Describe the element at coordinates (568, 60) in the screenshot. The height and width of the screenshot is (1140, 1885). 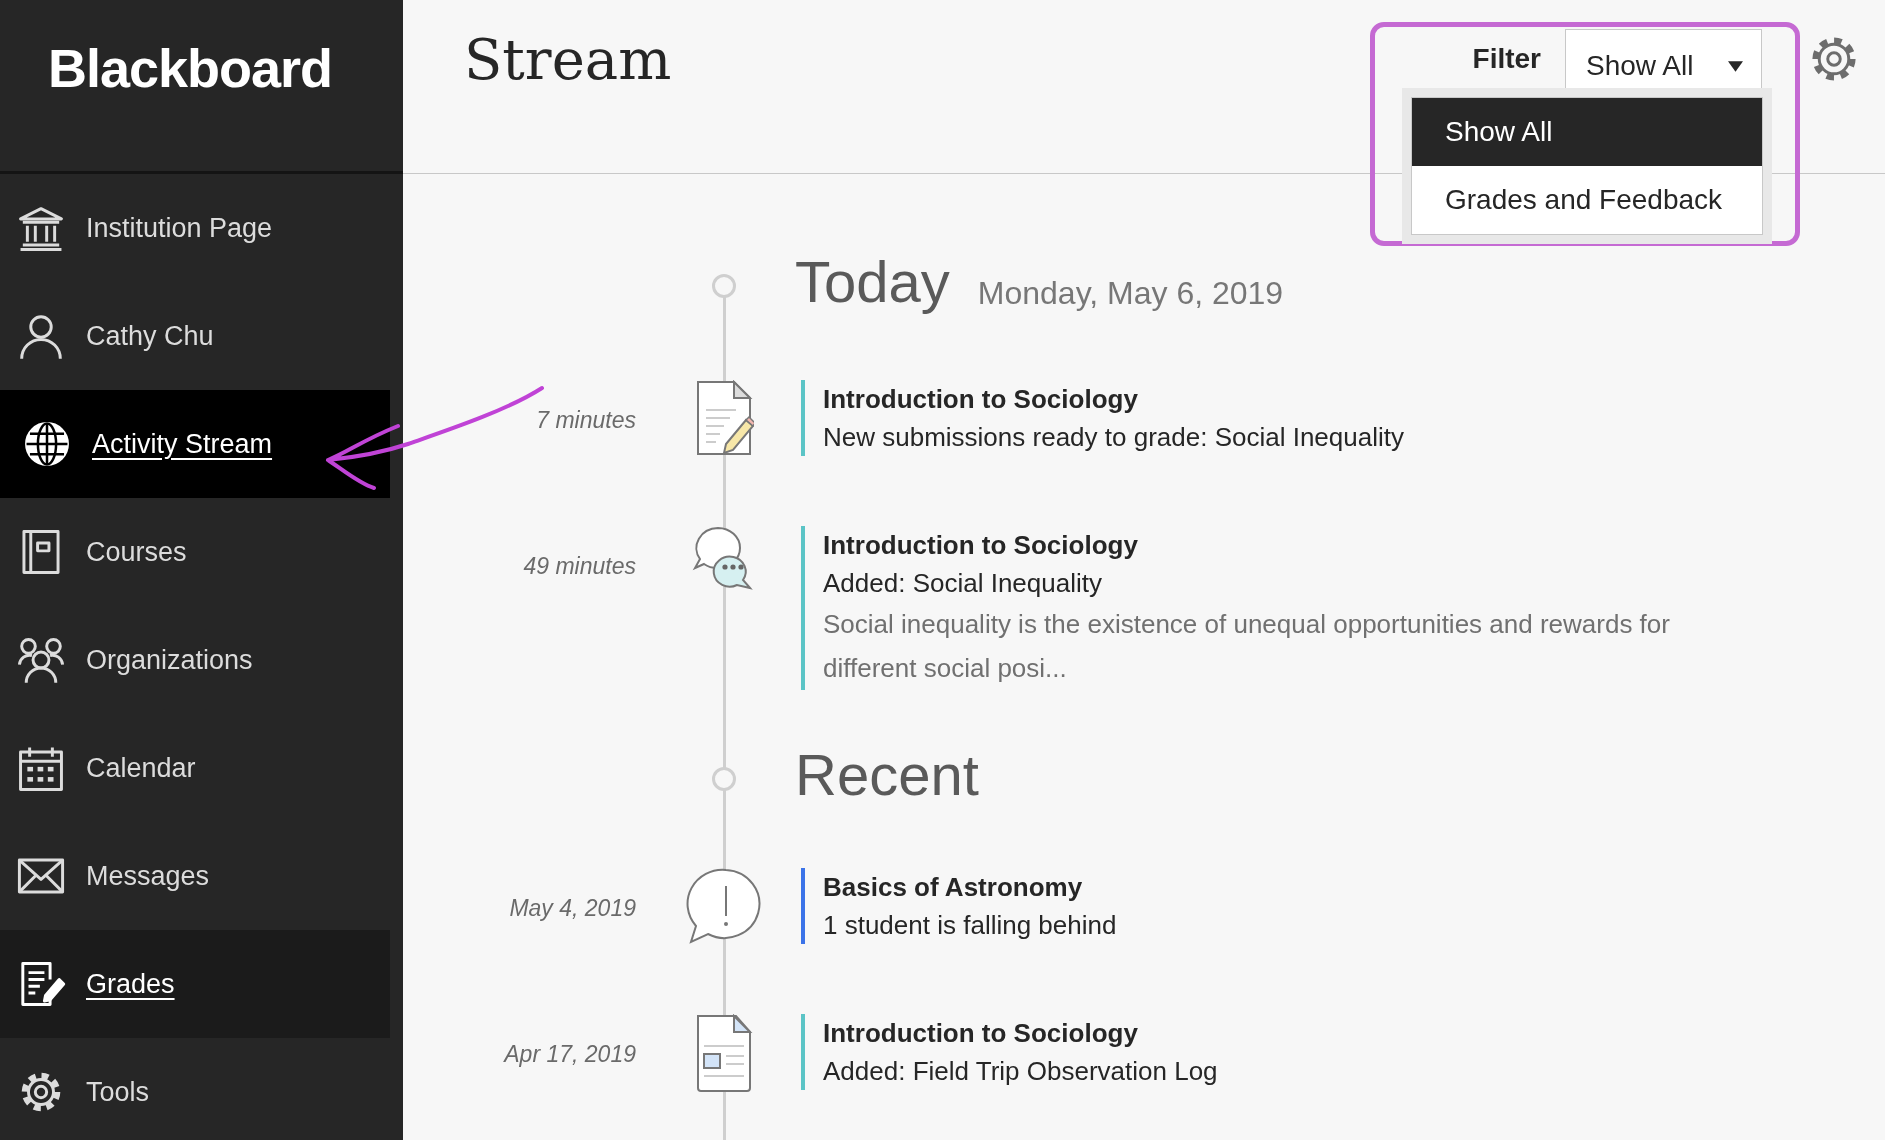
I see `page-title: Stream` at that location.